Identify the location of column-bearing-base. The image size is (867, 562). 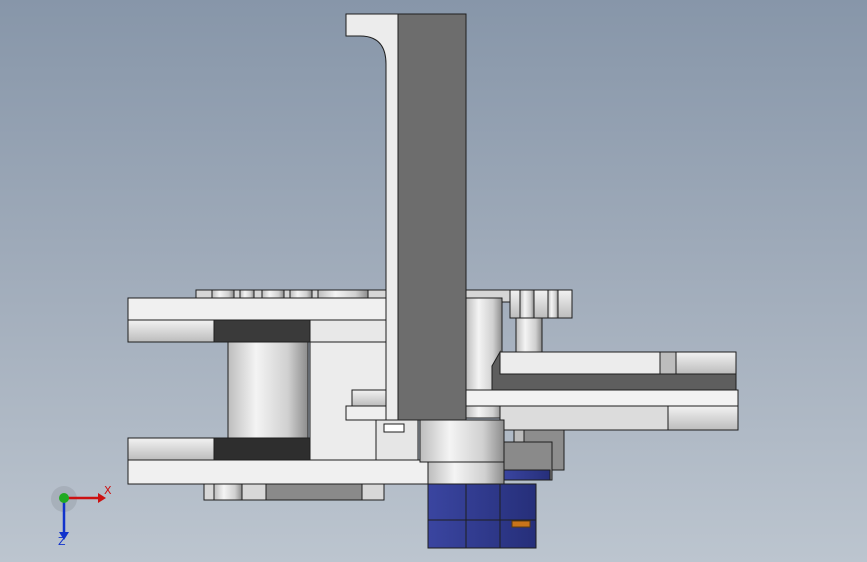
(466, 474).